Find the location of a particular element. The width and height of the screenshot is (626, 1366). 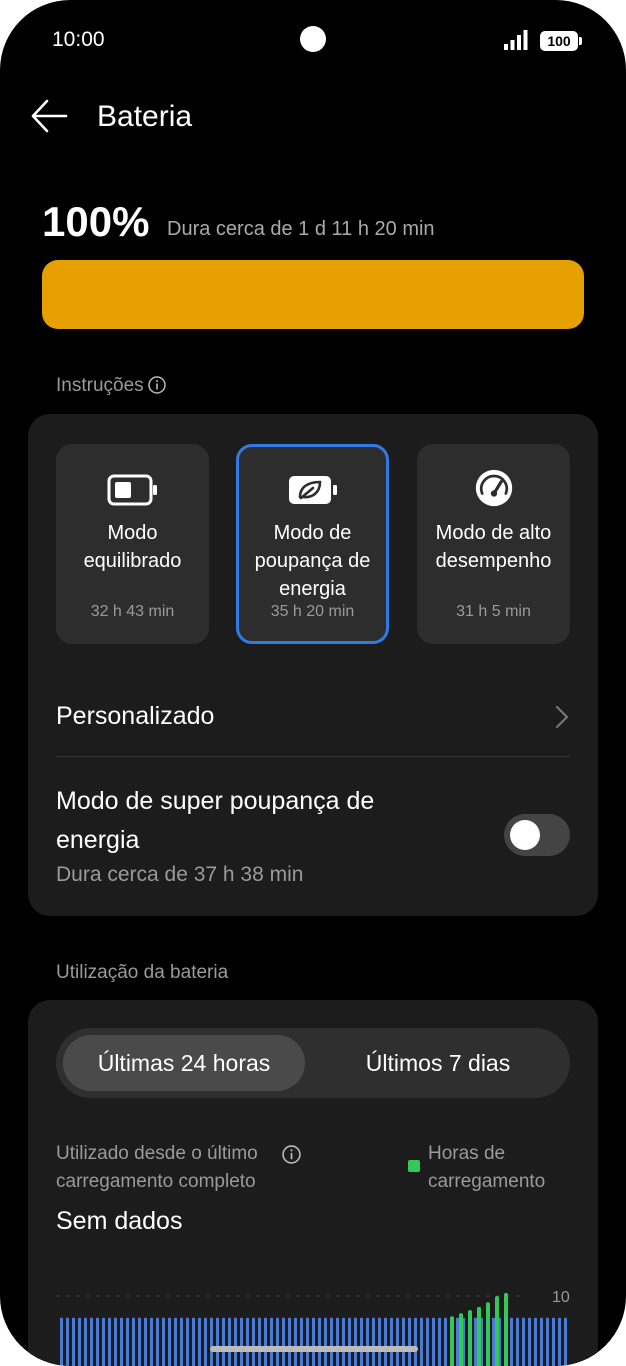

custom-mode-row: Personalizado is located at coordinates (135, 716).